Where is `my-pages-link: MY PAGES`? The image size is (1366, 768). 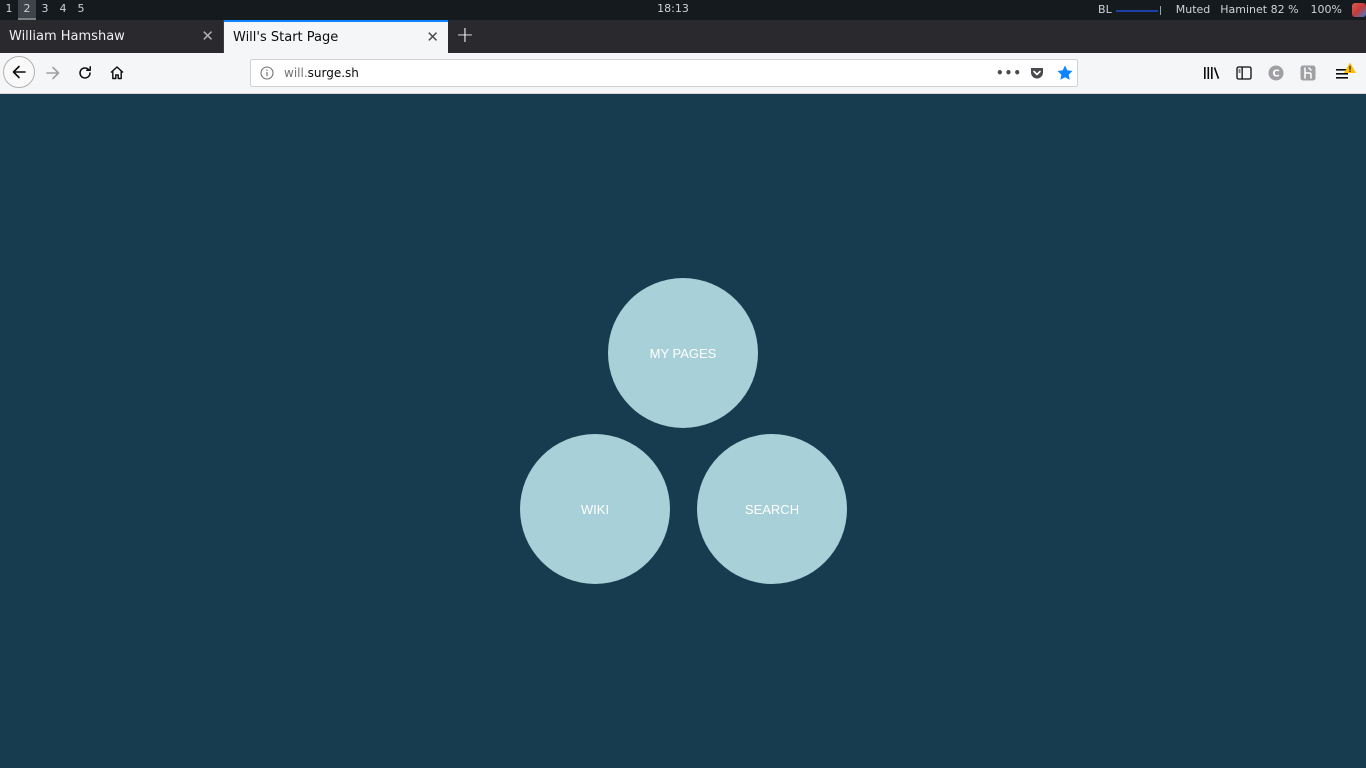
my-pages-link: MY PAGES is located at coordinates (683, 353).